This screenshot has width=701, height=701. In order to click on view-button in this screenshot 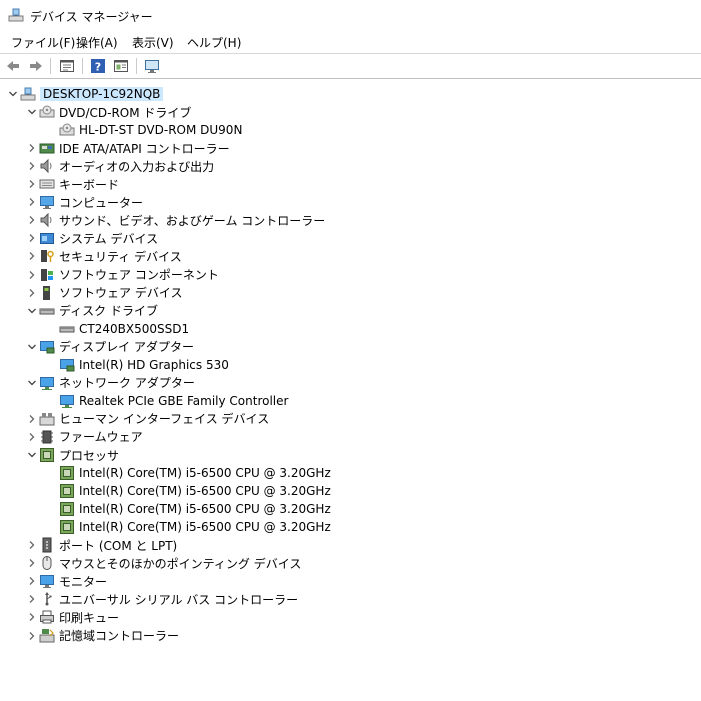, I will do `click(121, 66)`.